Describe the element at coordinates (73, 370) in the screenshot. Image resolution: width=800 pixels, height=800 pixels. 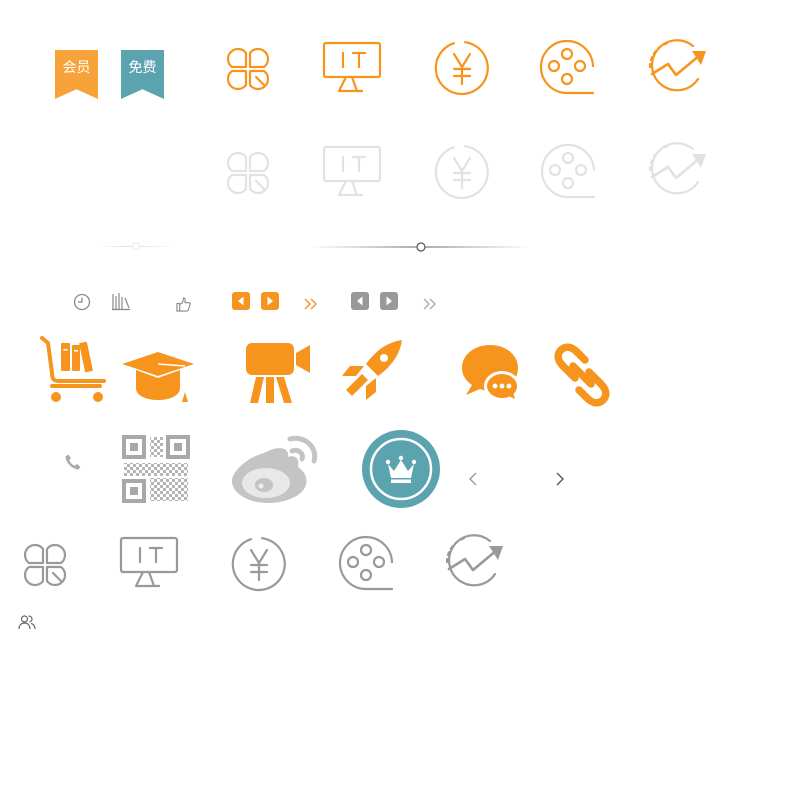
I see `book-cart-icon` at that location.